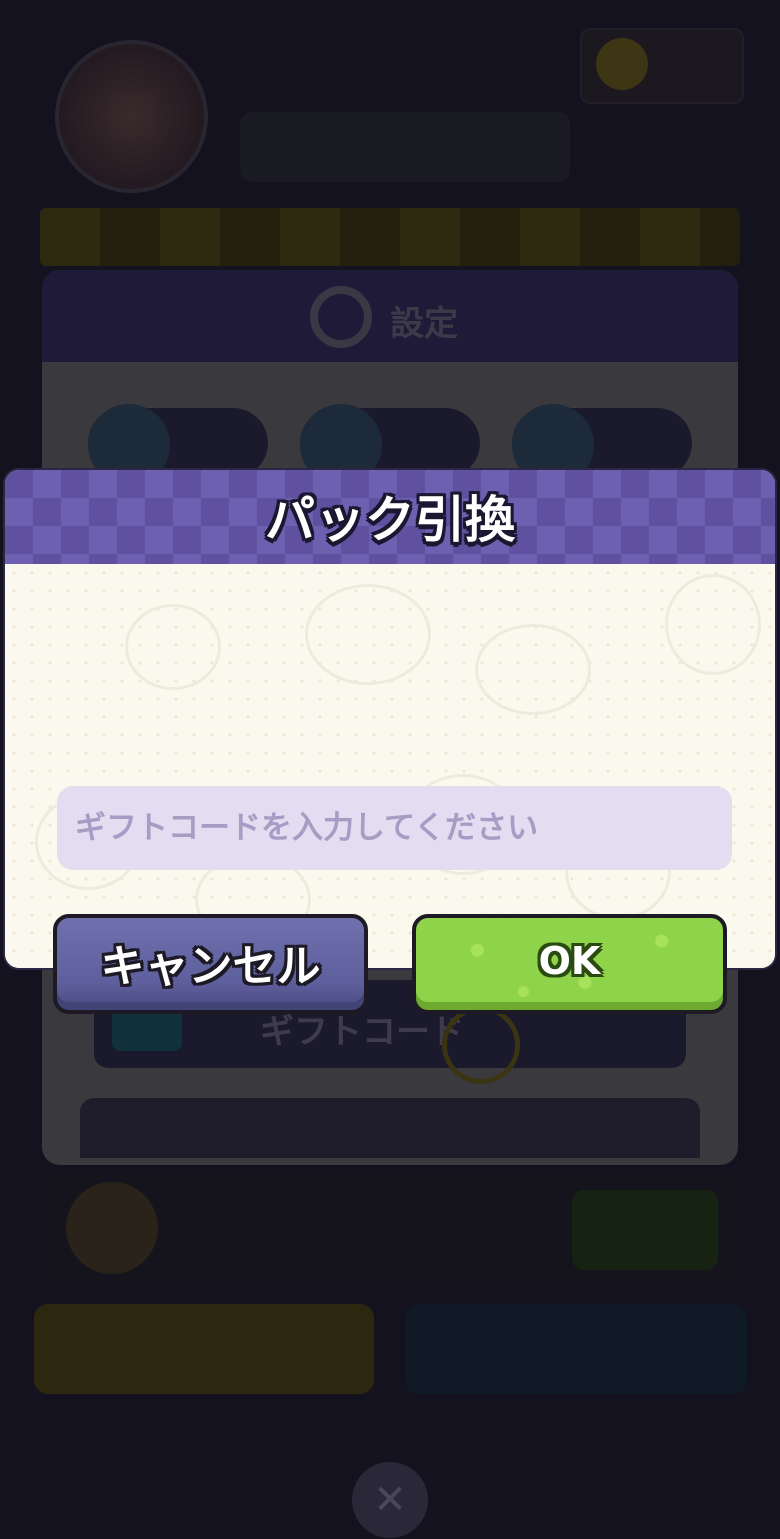  I want to click on close-icon: ✕, so click(390, 1500).